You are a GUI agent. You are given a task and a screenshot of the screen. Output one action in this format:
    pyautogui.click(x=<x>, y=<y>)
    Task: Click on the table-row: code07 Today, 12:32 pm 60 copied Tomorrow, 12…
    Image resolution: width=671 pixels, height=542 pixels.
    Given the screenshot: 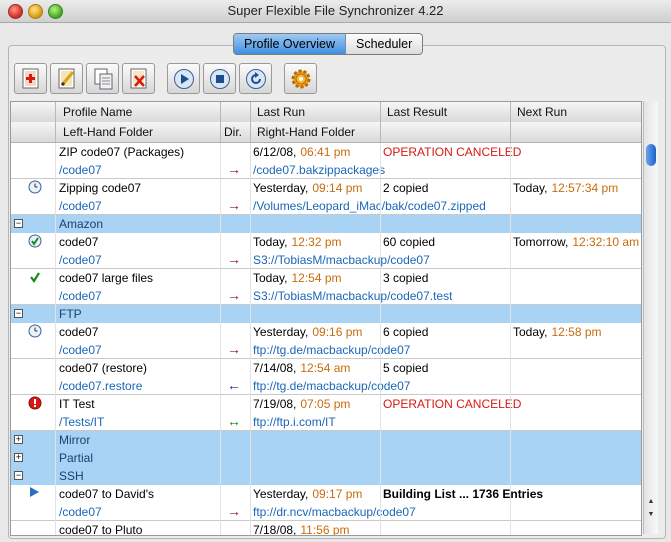 What is the action you would take?
    pyautogui.click(x=326, y=242)
    